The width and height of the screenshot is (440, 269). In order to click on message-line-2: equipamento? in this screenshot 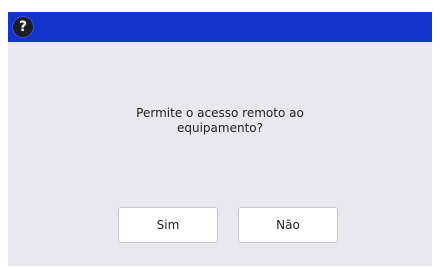, I will do `click(219, 128)`.